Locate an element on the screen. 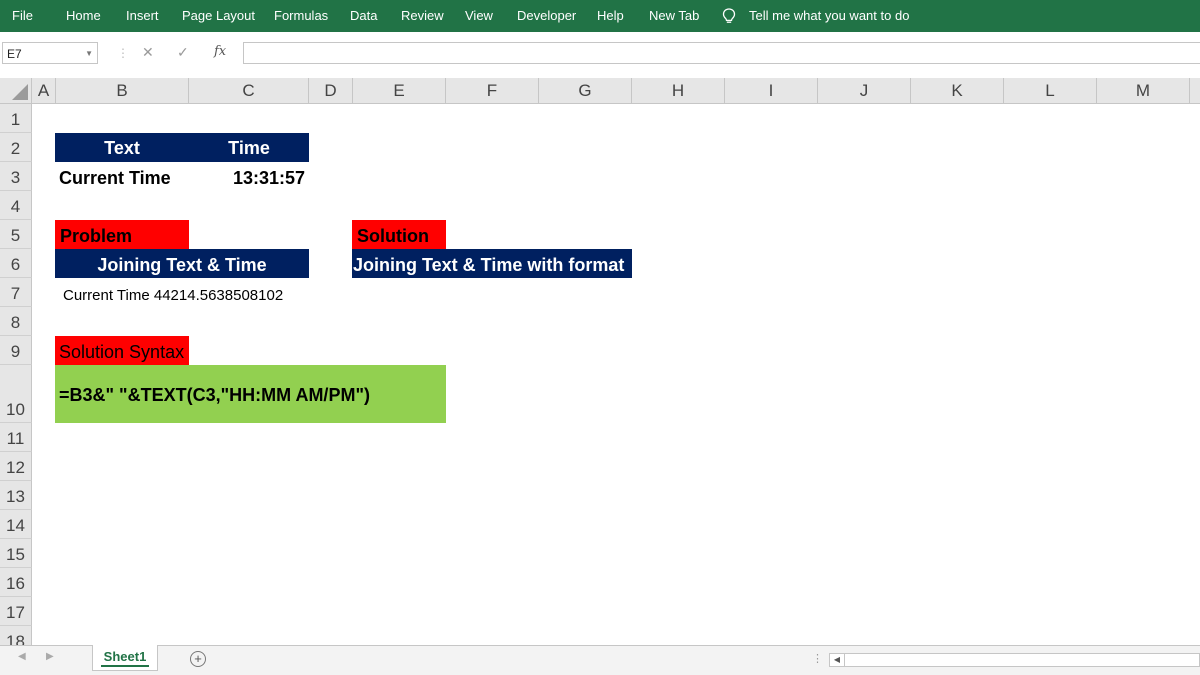 The image size is (1200, 675). column-header-a: A is located at coordinates (44, 91).